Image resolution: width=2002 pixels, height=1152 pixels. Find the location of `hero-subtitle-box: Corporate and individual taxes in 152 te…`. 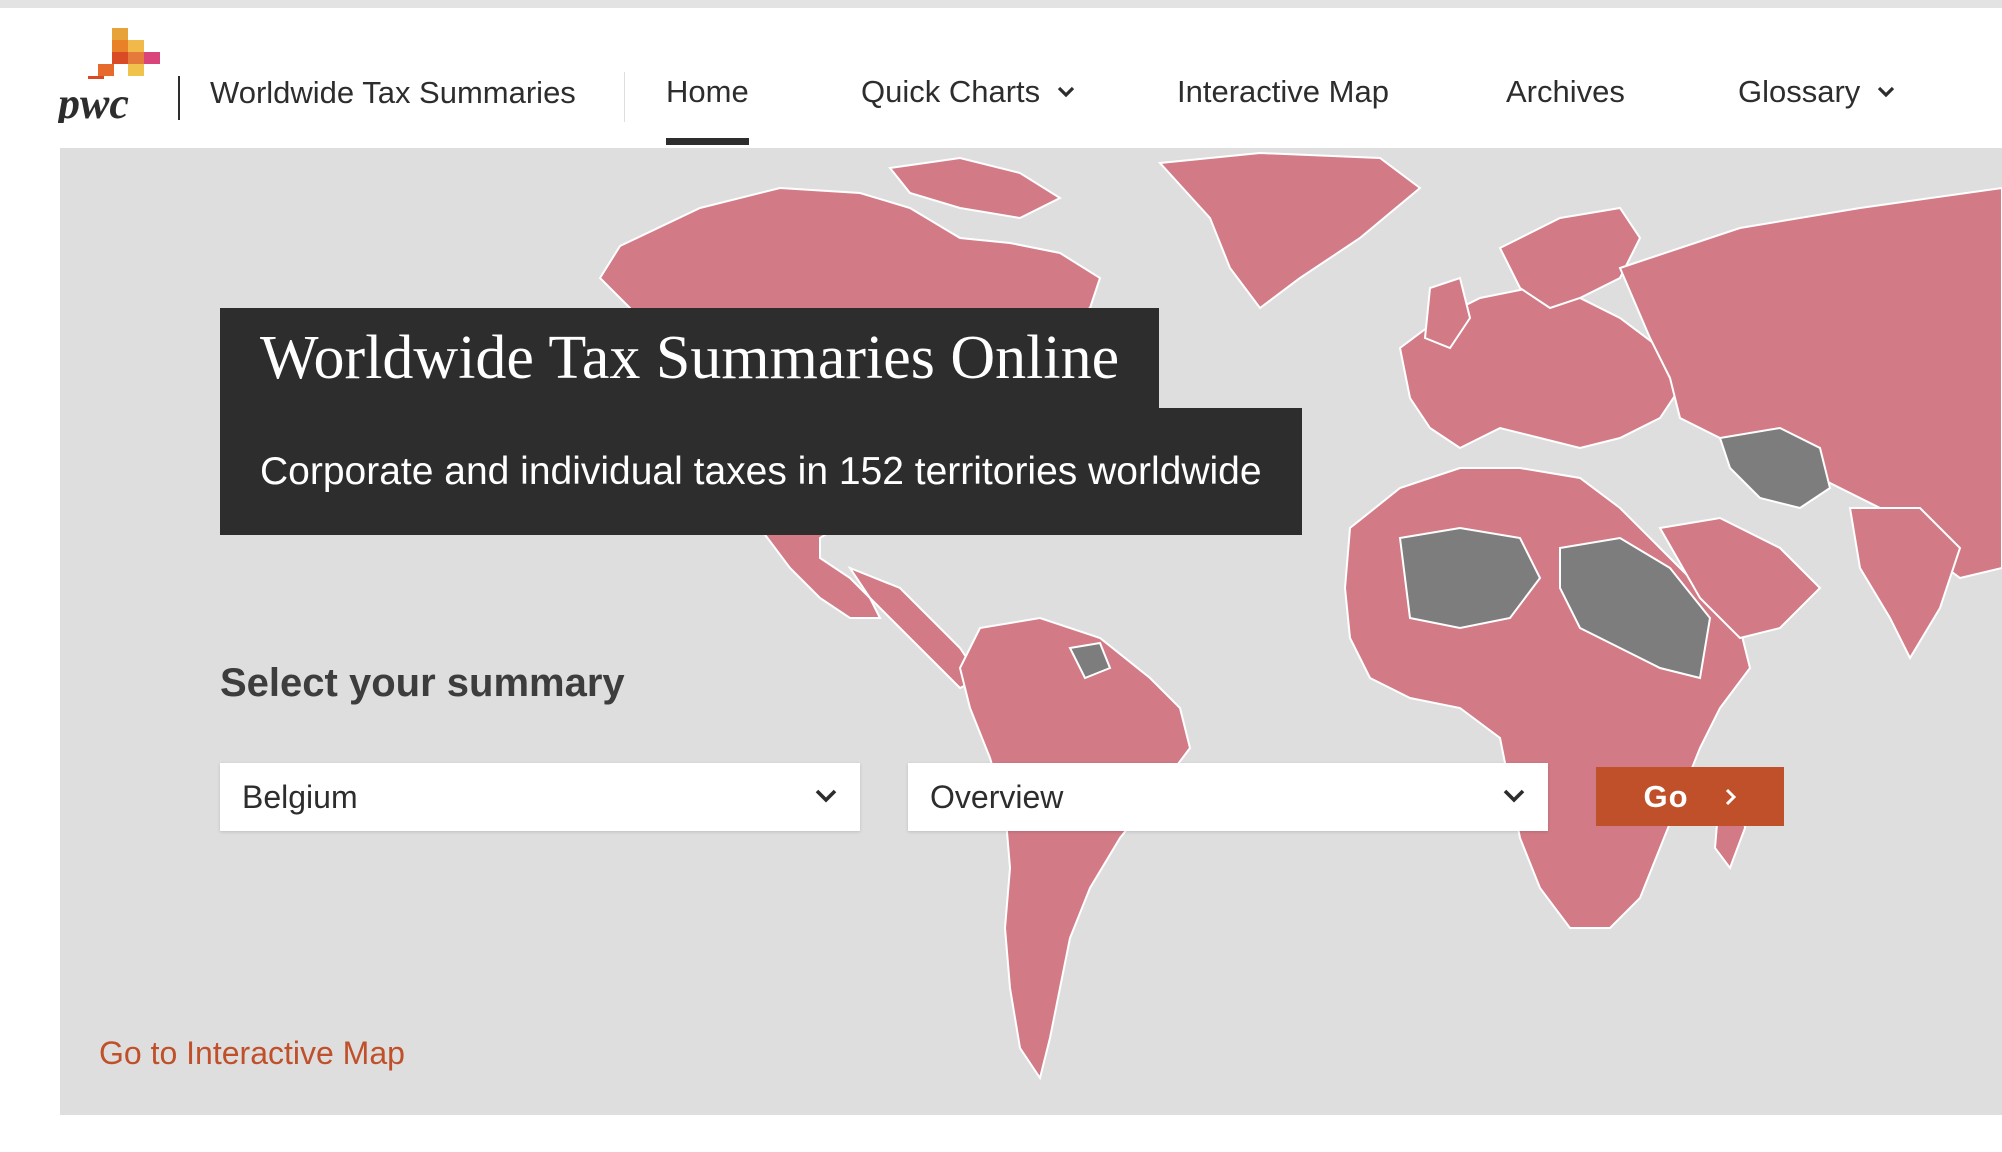

hero-subtitle-box: Corporate and individual taxes in 152 te… is located at coordinates (761, 471).